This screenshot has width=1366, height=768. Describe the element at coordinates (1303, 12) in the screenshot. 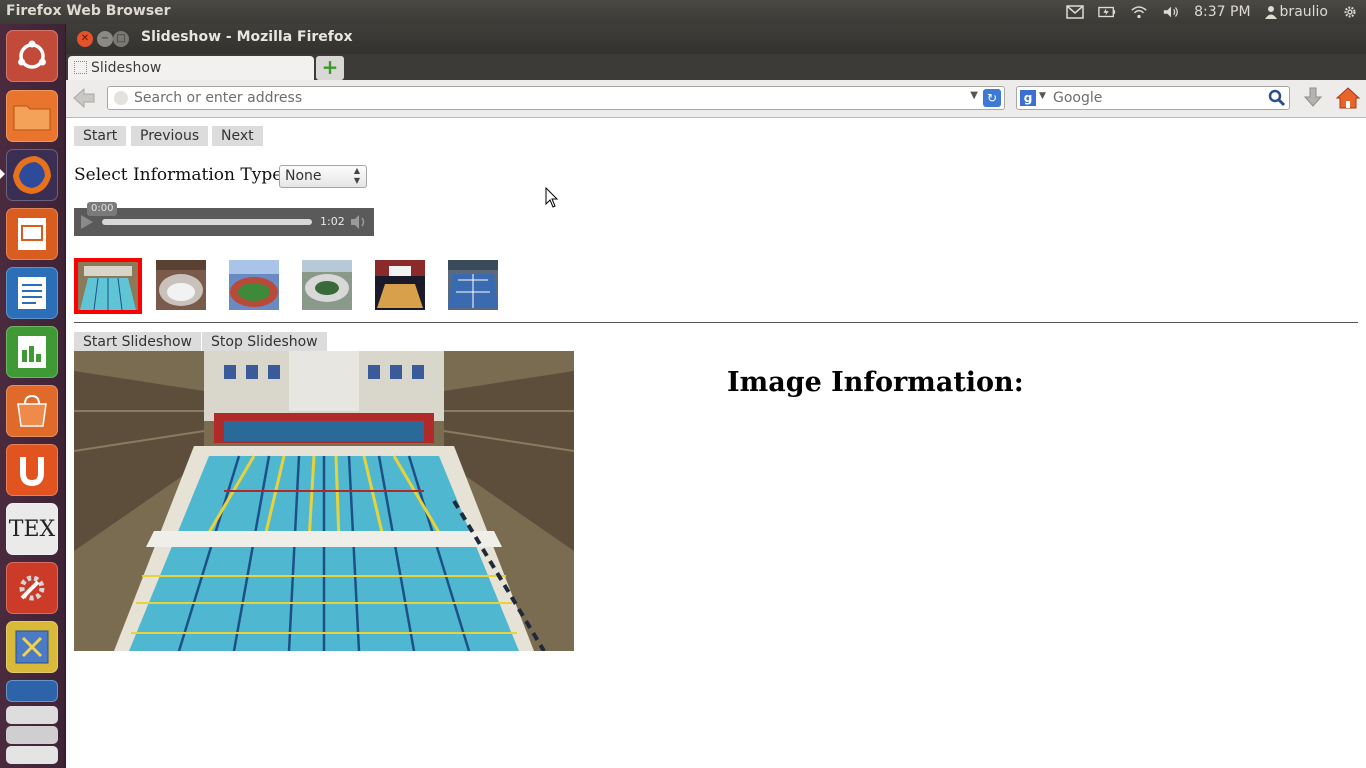

I see `user-name: braulio` at that location.